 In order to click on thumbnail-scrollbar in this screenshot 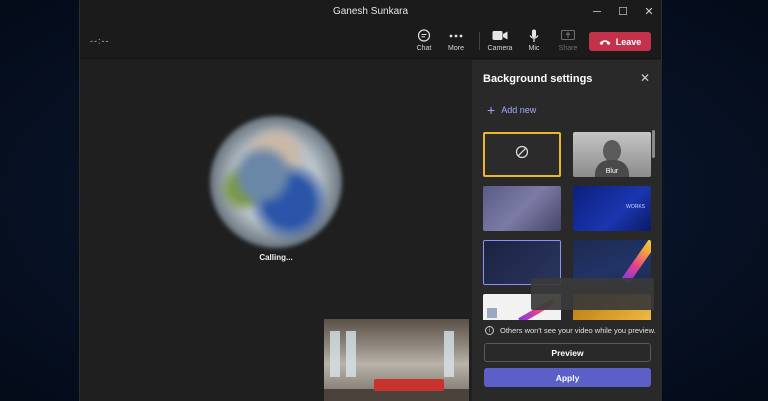, I will do `click(653, 144)`.